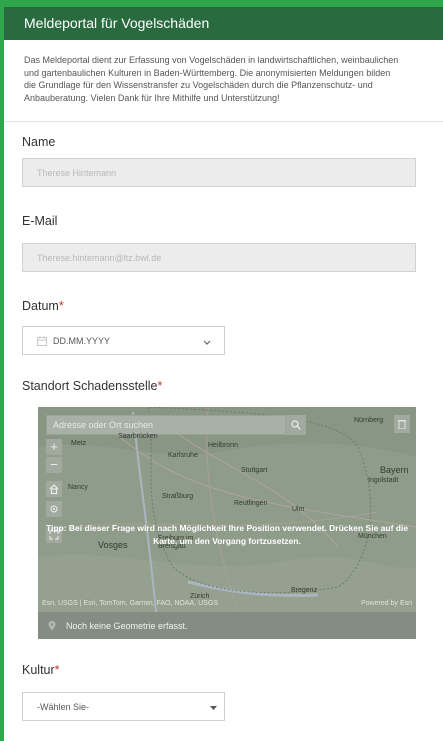 Image resolution: width=443 pixels, height=741 pixels. I want to click on home-button, so click(54, 489).